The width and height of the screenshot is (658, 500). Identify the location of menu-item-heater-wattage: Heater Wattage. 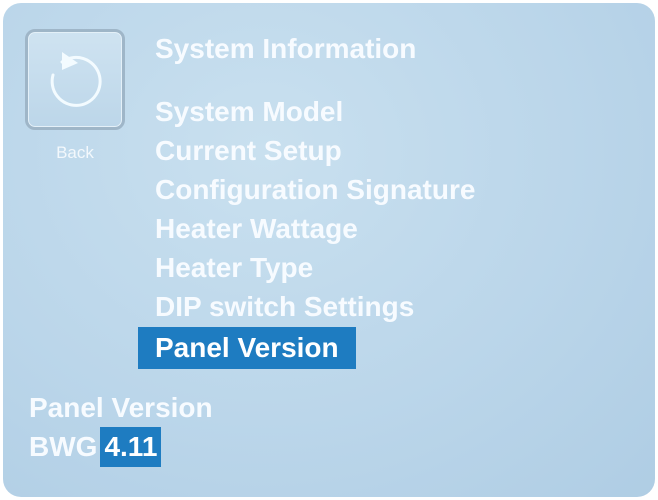
(306, 229).